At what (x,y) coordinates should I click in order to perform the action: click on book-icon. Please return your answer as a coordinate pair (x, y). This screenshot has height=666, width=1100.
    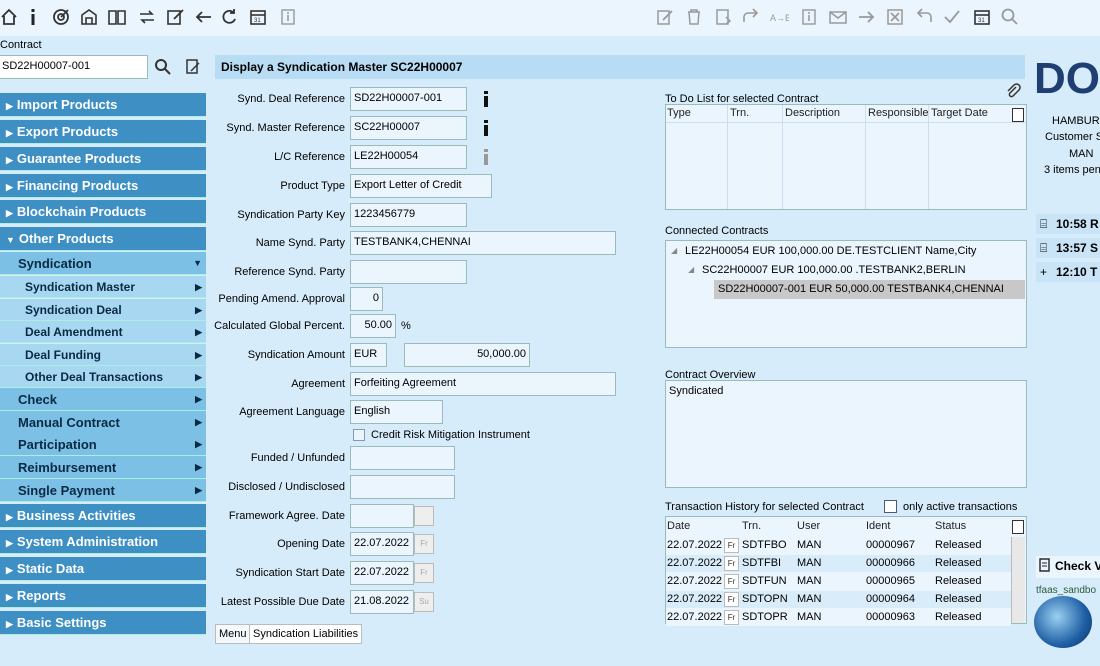
    Looking at the image, I should click on (117, 17).